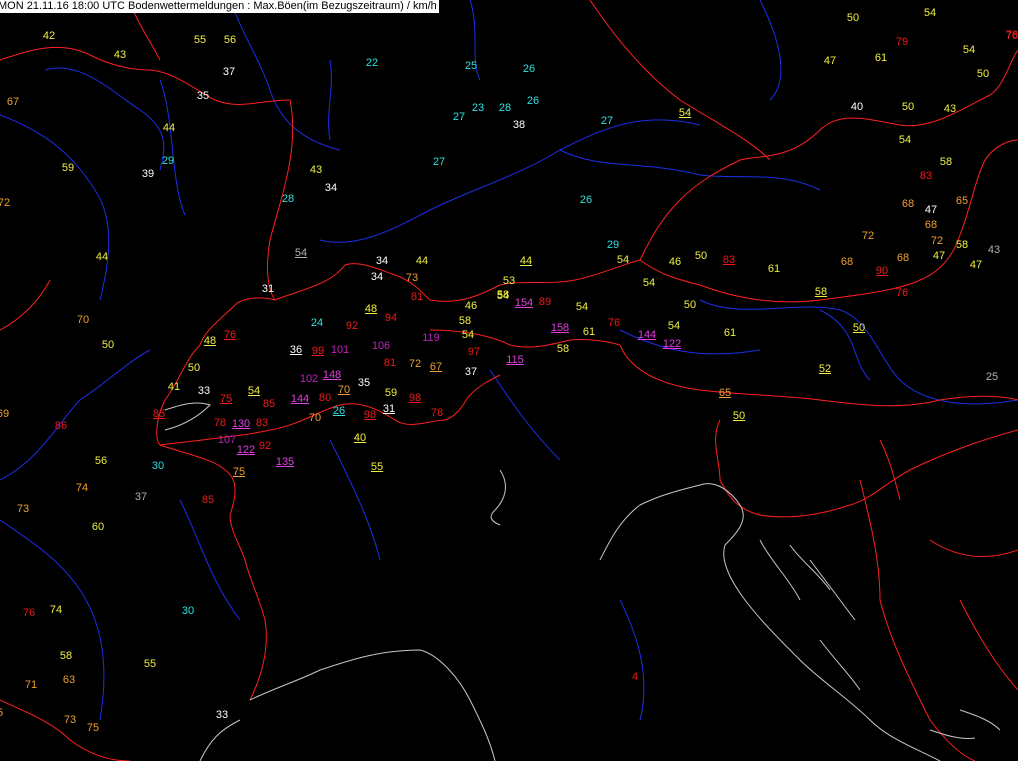 This screenshot has height=761, width=1018. I want to click on station-value: 102, so click(309, 379).